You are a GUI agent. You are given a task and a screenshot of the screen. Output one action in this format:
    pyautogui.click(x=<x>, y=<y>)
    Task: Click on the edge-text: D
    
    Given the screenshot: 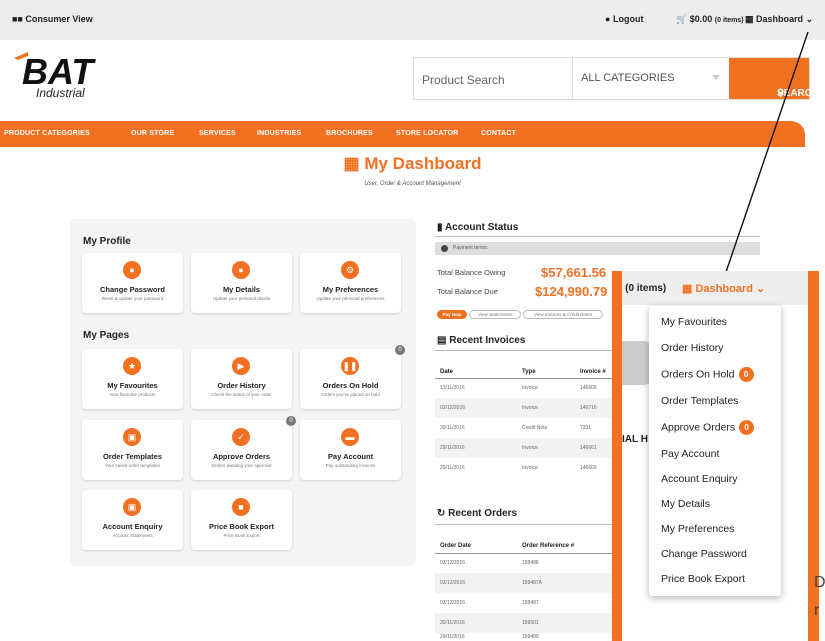 What is the action you would take?
    pyautogui.click(x=819, y=582)
    